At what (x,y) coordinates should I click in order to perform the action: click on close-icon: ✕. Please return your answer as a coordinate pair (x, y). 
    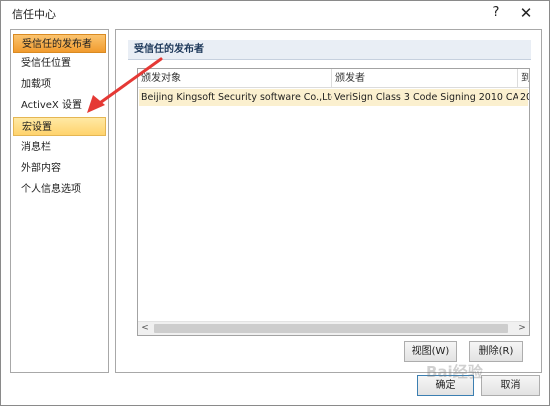
    Looking at the image, I should click on (526, 13).